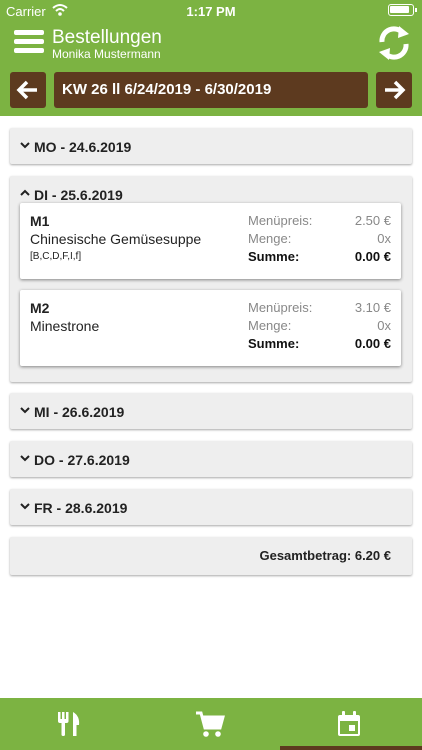 Image resolution: width=422 pixels, height=750 pixels. Describe the element at coordinates (65, 326) in the screenshot. I see `meal-name: Minestrone` at that location.